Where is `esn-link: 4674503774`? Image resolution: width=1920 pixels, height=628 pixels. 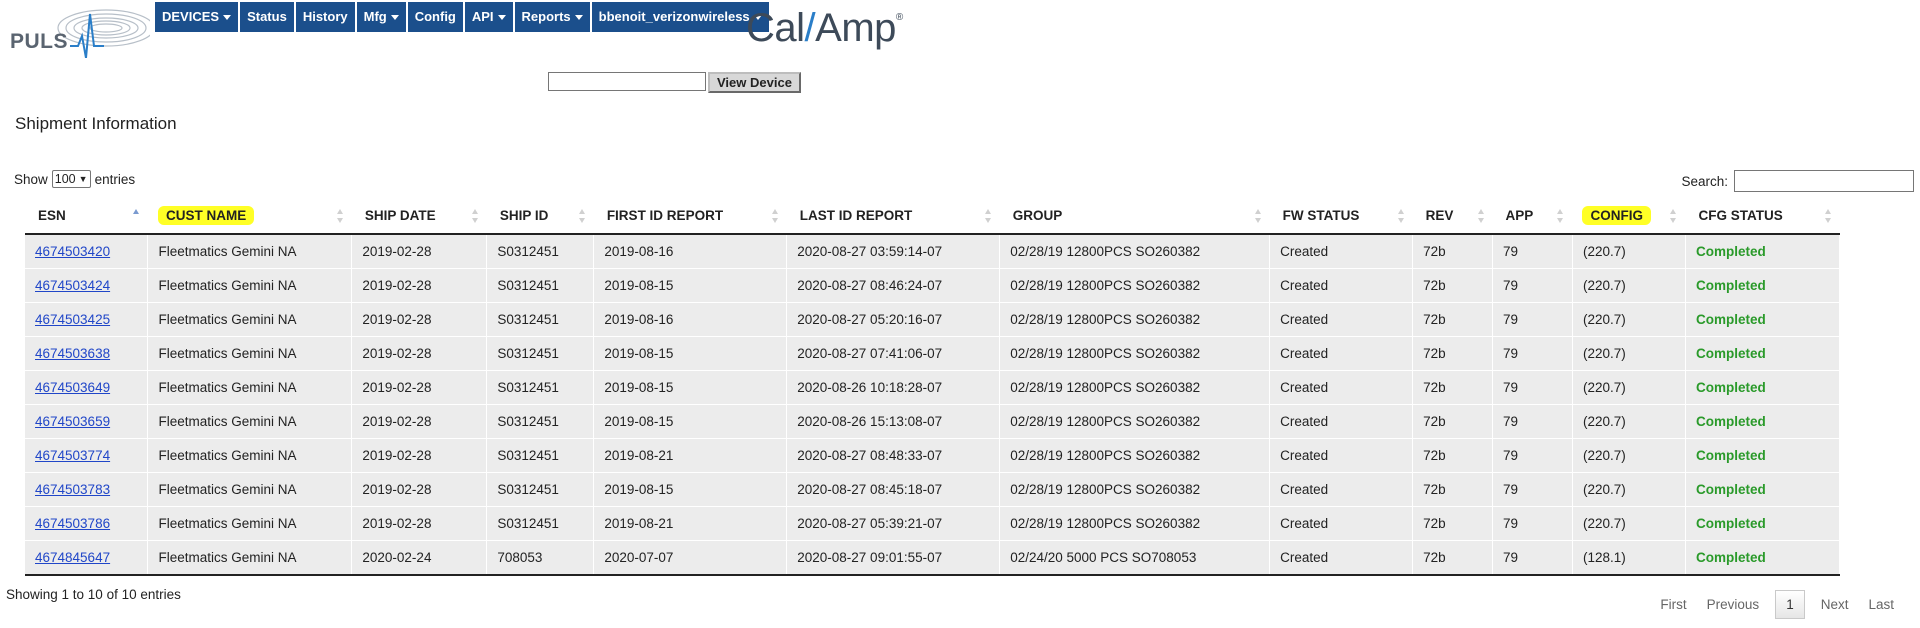
esn-link: 4674503774 is located at coordinates (72, 455).